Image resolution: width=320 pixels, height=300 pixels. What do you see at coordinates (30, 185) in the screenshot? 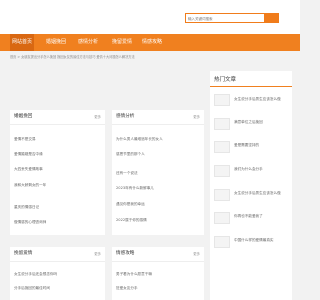
I see `list-item: 我和大龄剩女的一年` at bounding box center [30, 185].